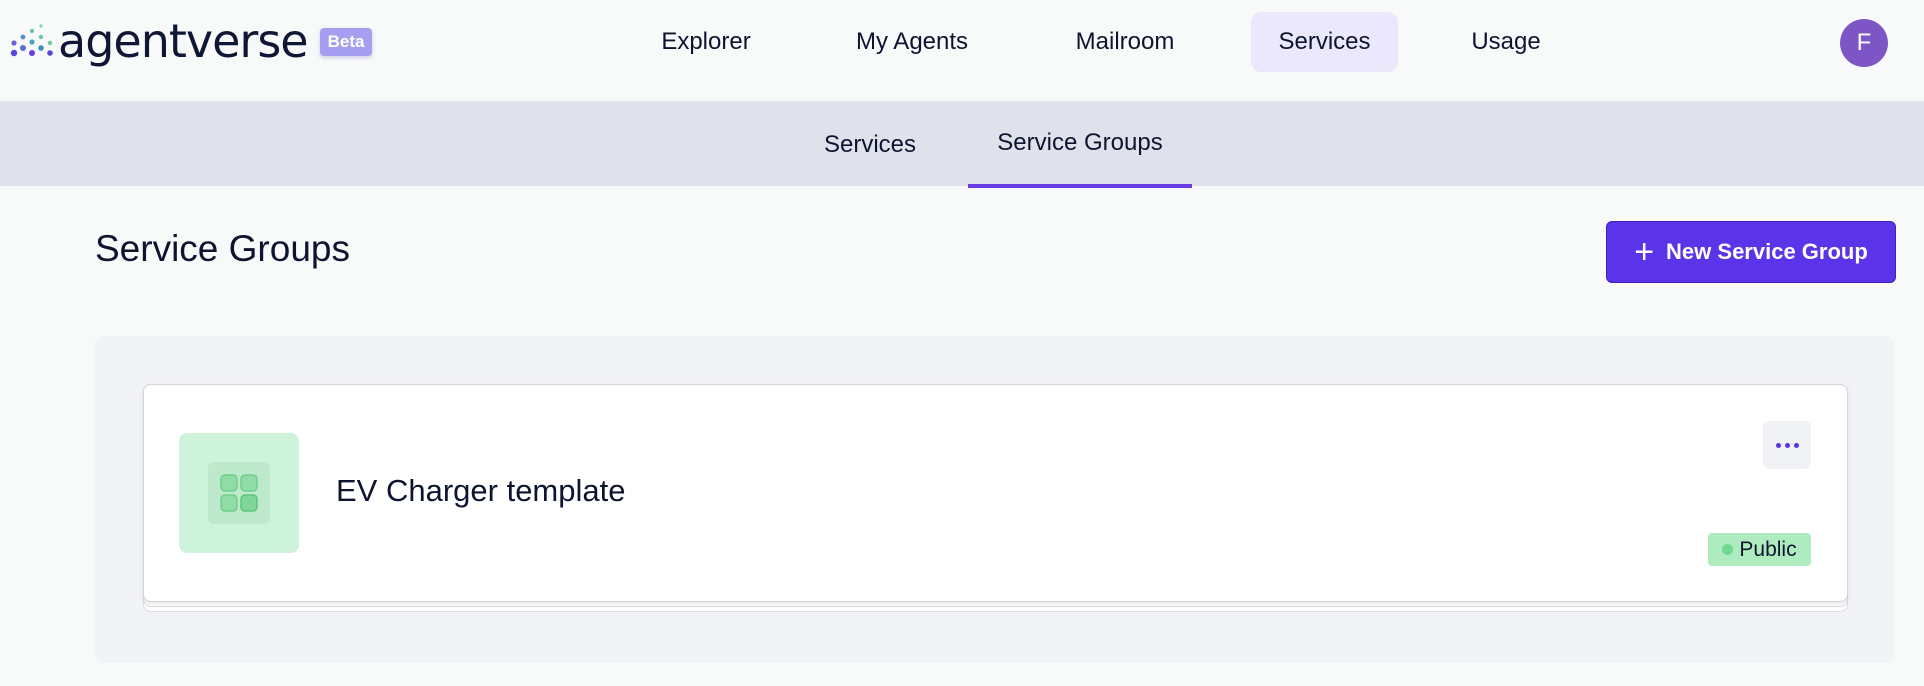  What do you see at coordinates (912, 42) in the screenshot?
I see `nav-item-my-agents: My Agents` at bounding box center [912, 42].